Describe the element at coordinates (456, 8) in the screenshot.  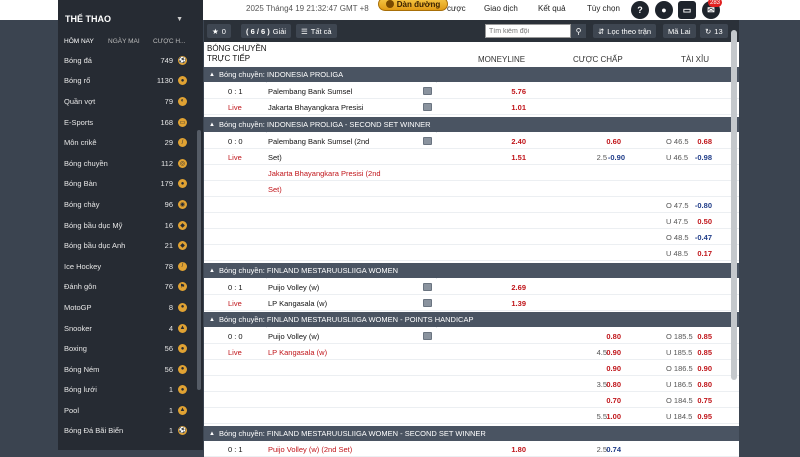
I see `nav-link-bets: cược` at that location.